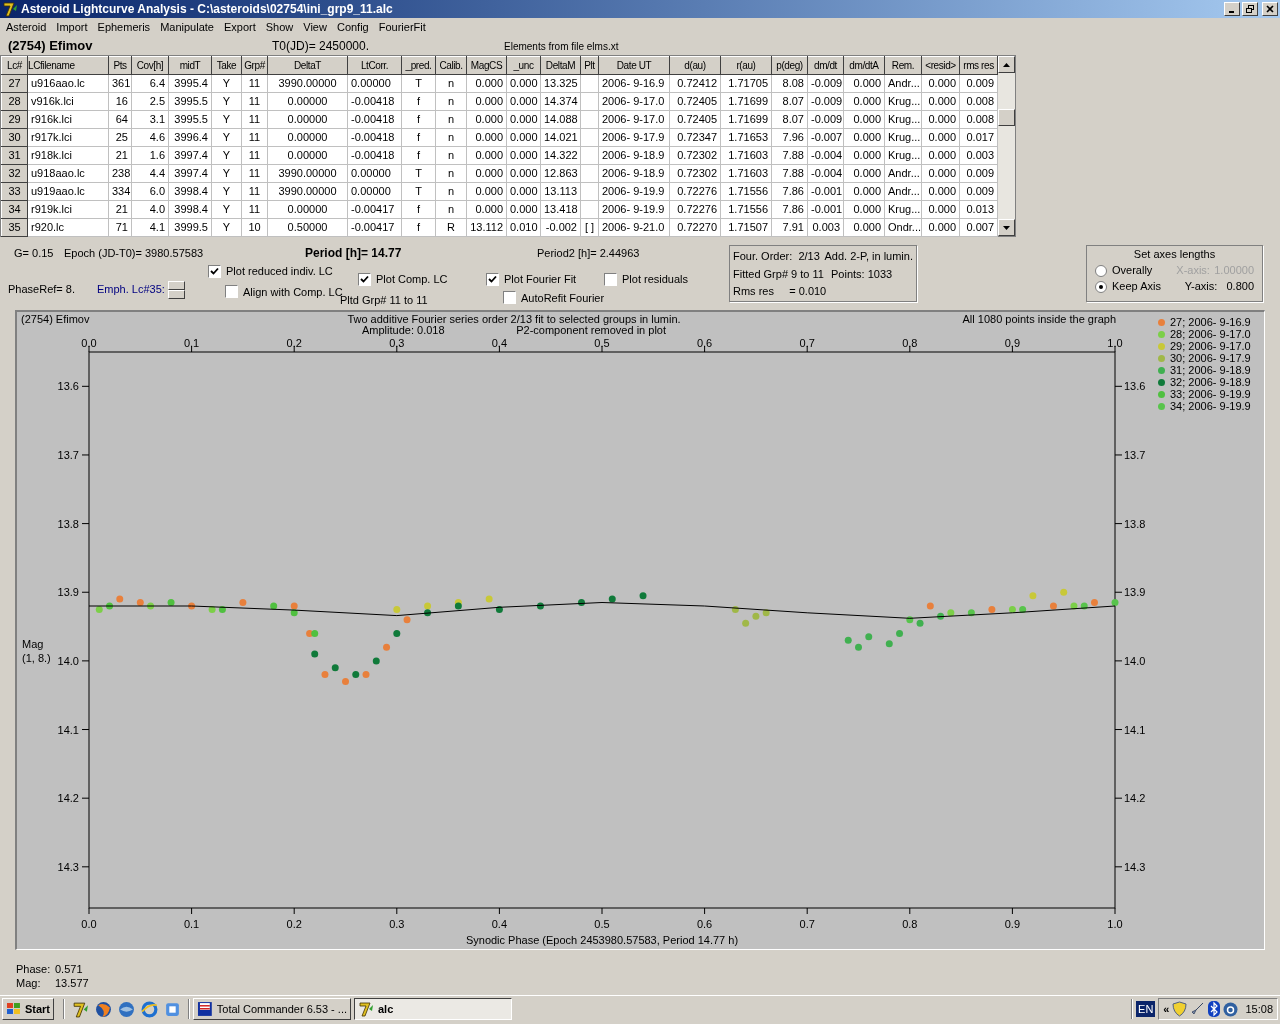  Describe the element at coordinates (68, 209) in the screenshot. I see `table-cell: r919k.lci` at that location.